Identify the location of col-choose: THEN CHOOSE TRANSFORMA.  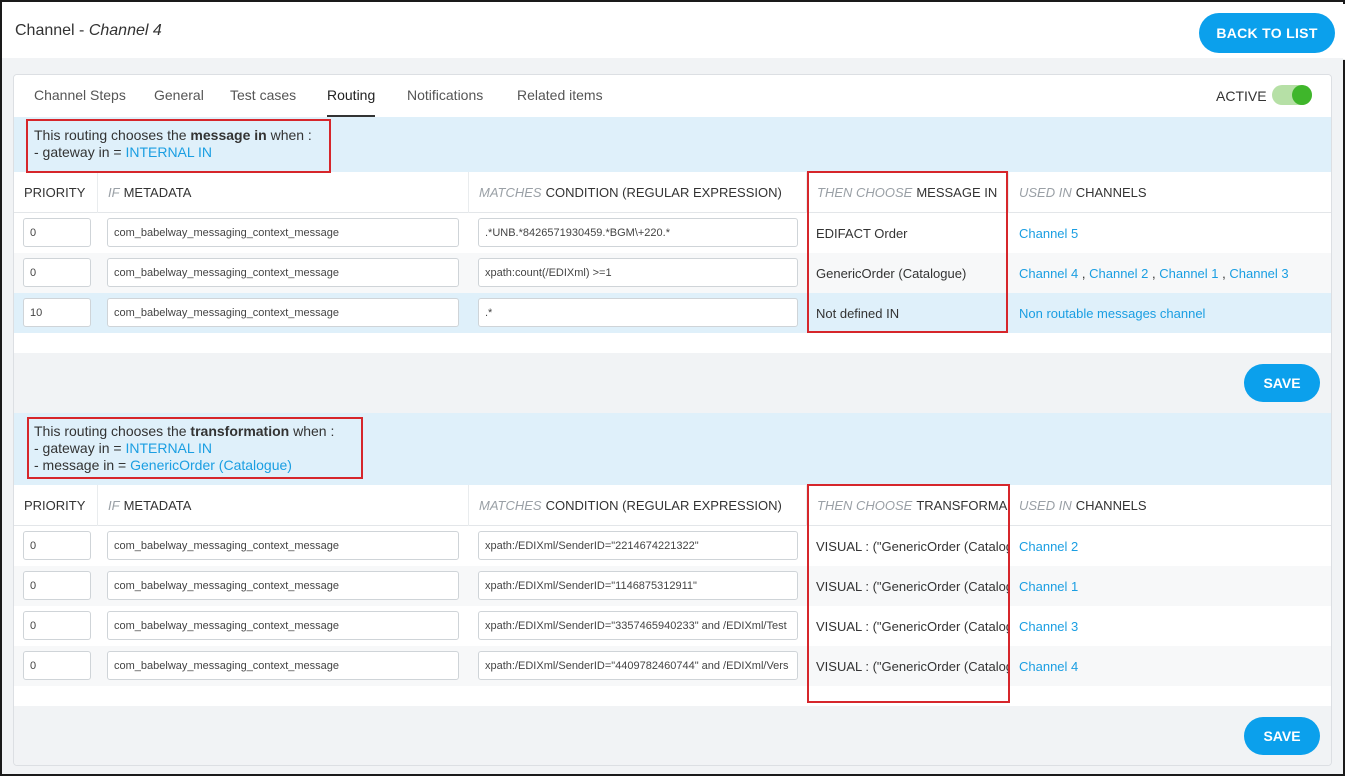
(908, 505).